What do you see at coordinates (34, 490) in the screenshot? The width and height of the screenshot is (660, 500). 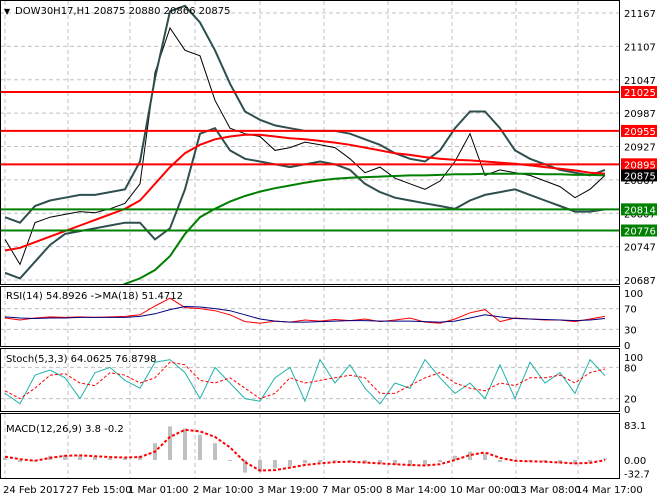 I see `x-tick-label: 24 Feb 2017` at bounding box center [34, 490].